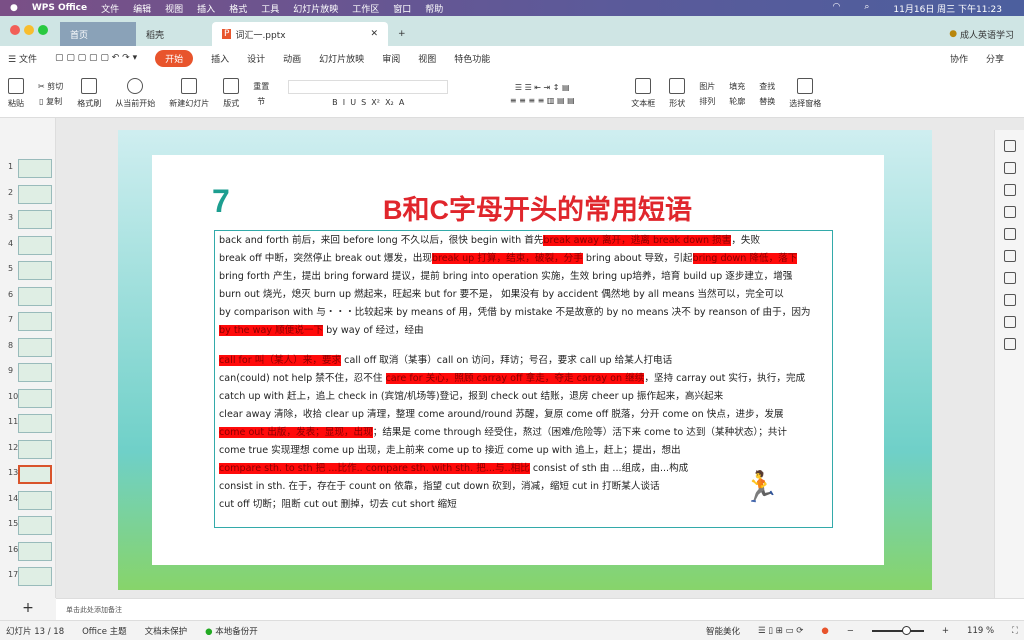 This screenshot has width=1024, height=640. I want to click on ribbon-tab-home: 开始, so click(174, 58).